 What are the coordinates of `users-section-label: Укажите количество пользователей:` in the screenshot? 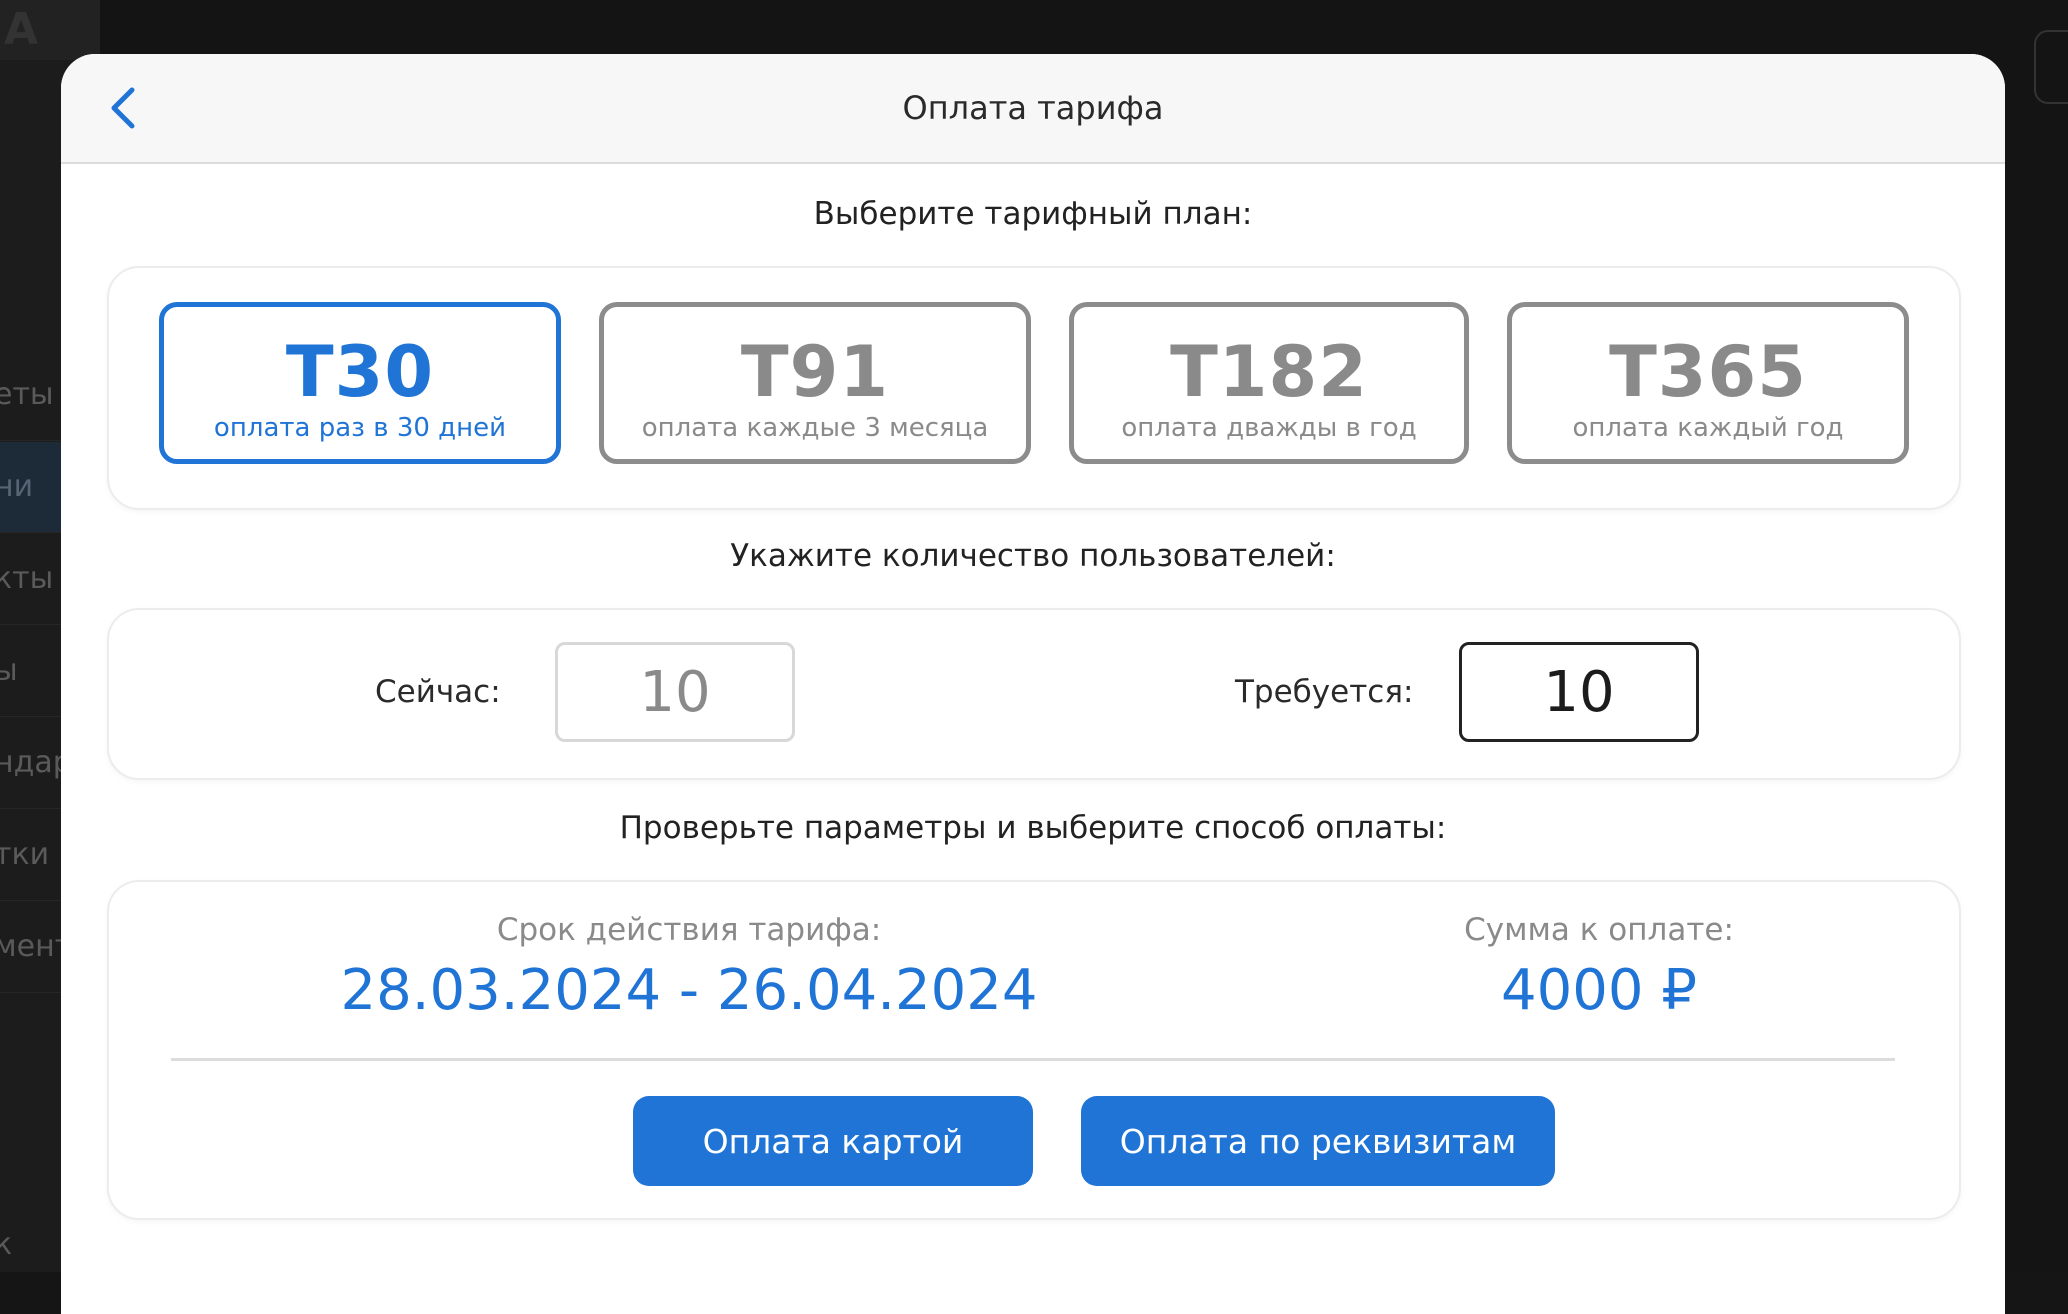 It's located at (1033, 556).